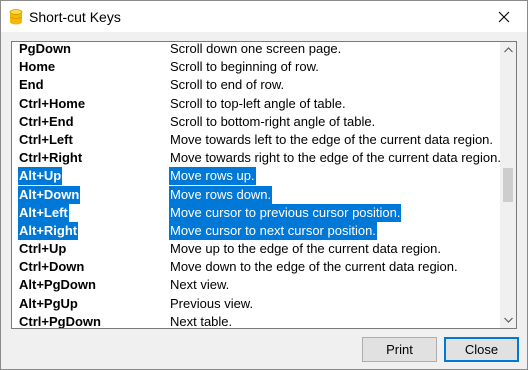 The width and height of the screenshot is (528, 370). Describe the element at coordinates (51, 158) in the screenshot. I see `shortcut-key: Ctrl+Right` at that location.